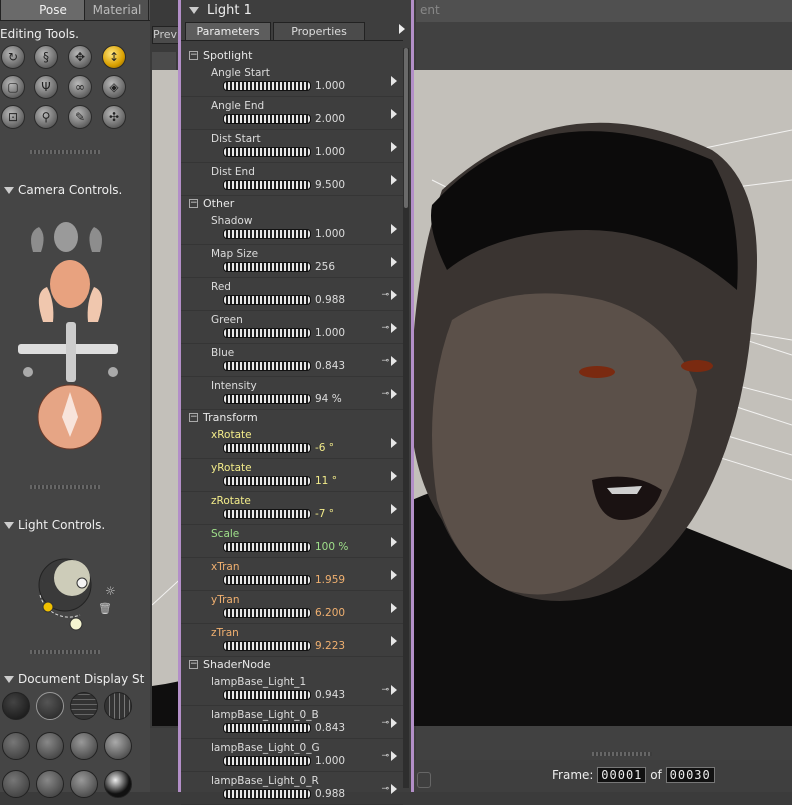 The image size is (792, 805). I want to click on smooth-shaded-style-icon, so click(84, 746).